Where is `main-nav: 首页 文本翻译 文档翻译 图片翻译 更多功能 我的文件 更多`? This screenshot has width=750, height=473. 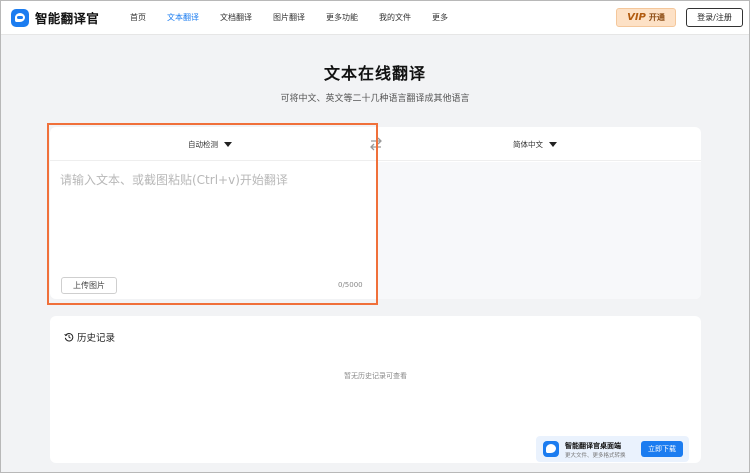 main-nav: 首页 文本翻译 文档翻译 图片翻译 更多功能 我的文件 更多 is located at coordinates (299, 17).